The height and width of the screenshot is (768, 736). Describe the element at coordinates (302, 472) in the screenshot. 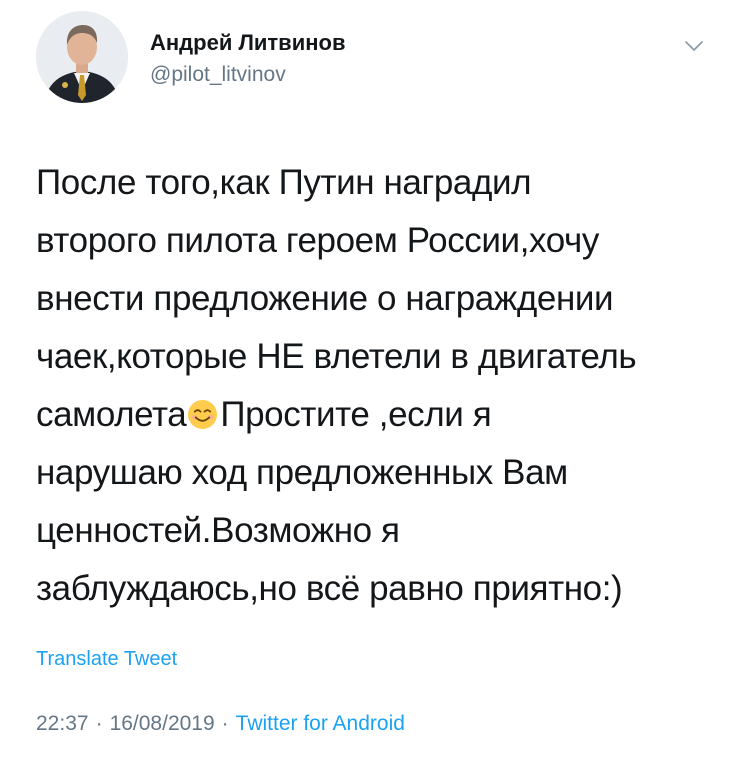

I see `tweet-line: нарушаю ход предложенных Вам` at that location.